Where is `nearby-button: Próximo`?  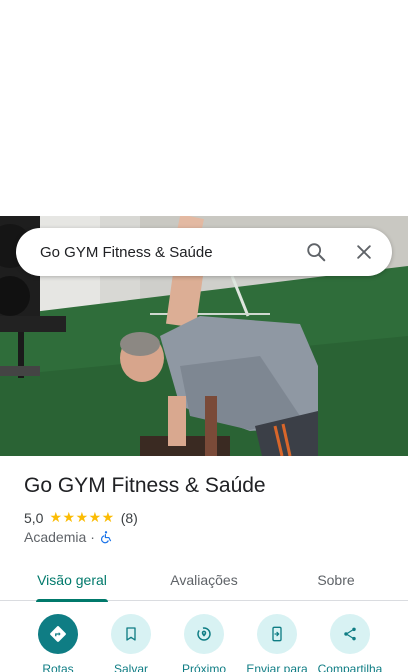
nearby-button: Próximo is located at coordinates (204, 643).